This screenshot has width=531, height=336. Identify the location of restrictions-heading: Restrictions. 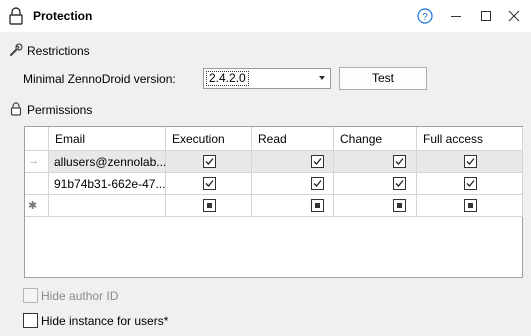
(58, 51).